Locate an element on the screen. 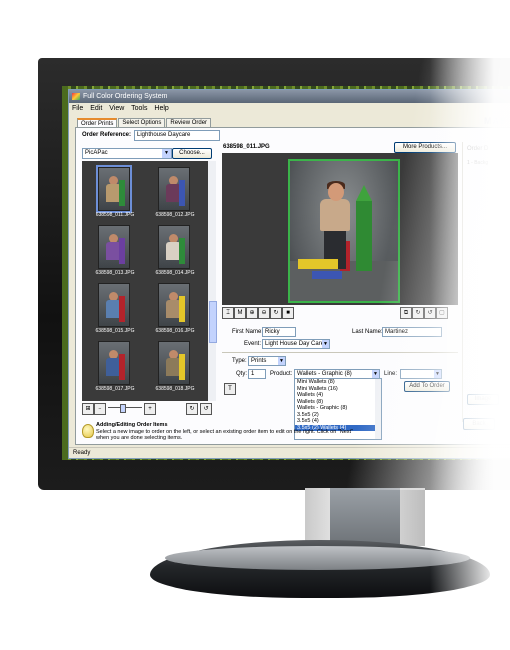 The image size is (510, 650). order-details-header: Order D is located at coordinates (478, 149).